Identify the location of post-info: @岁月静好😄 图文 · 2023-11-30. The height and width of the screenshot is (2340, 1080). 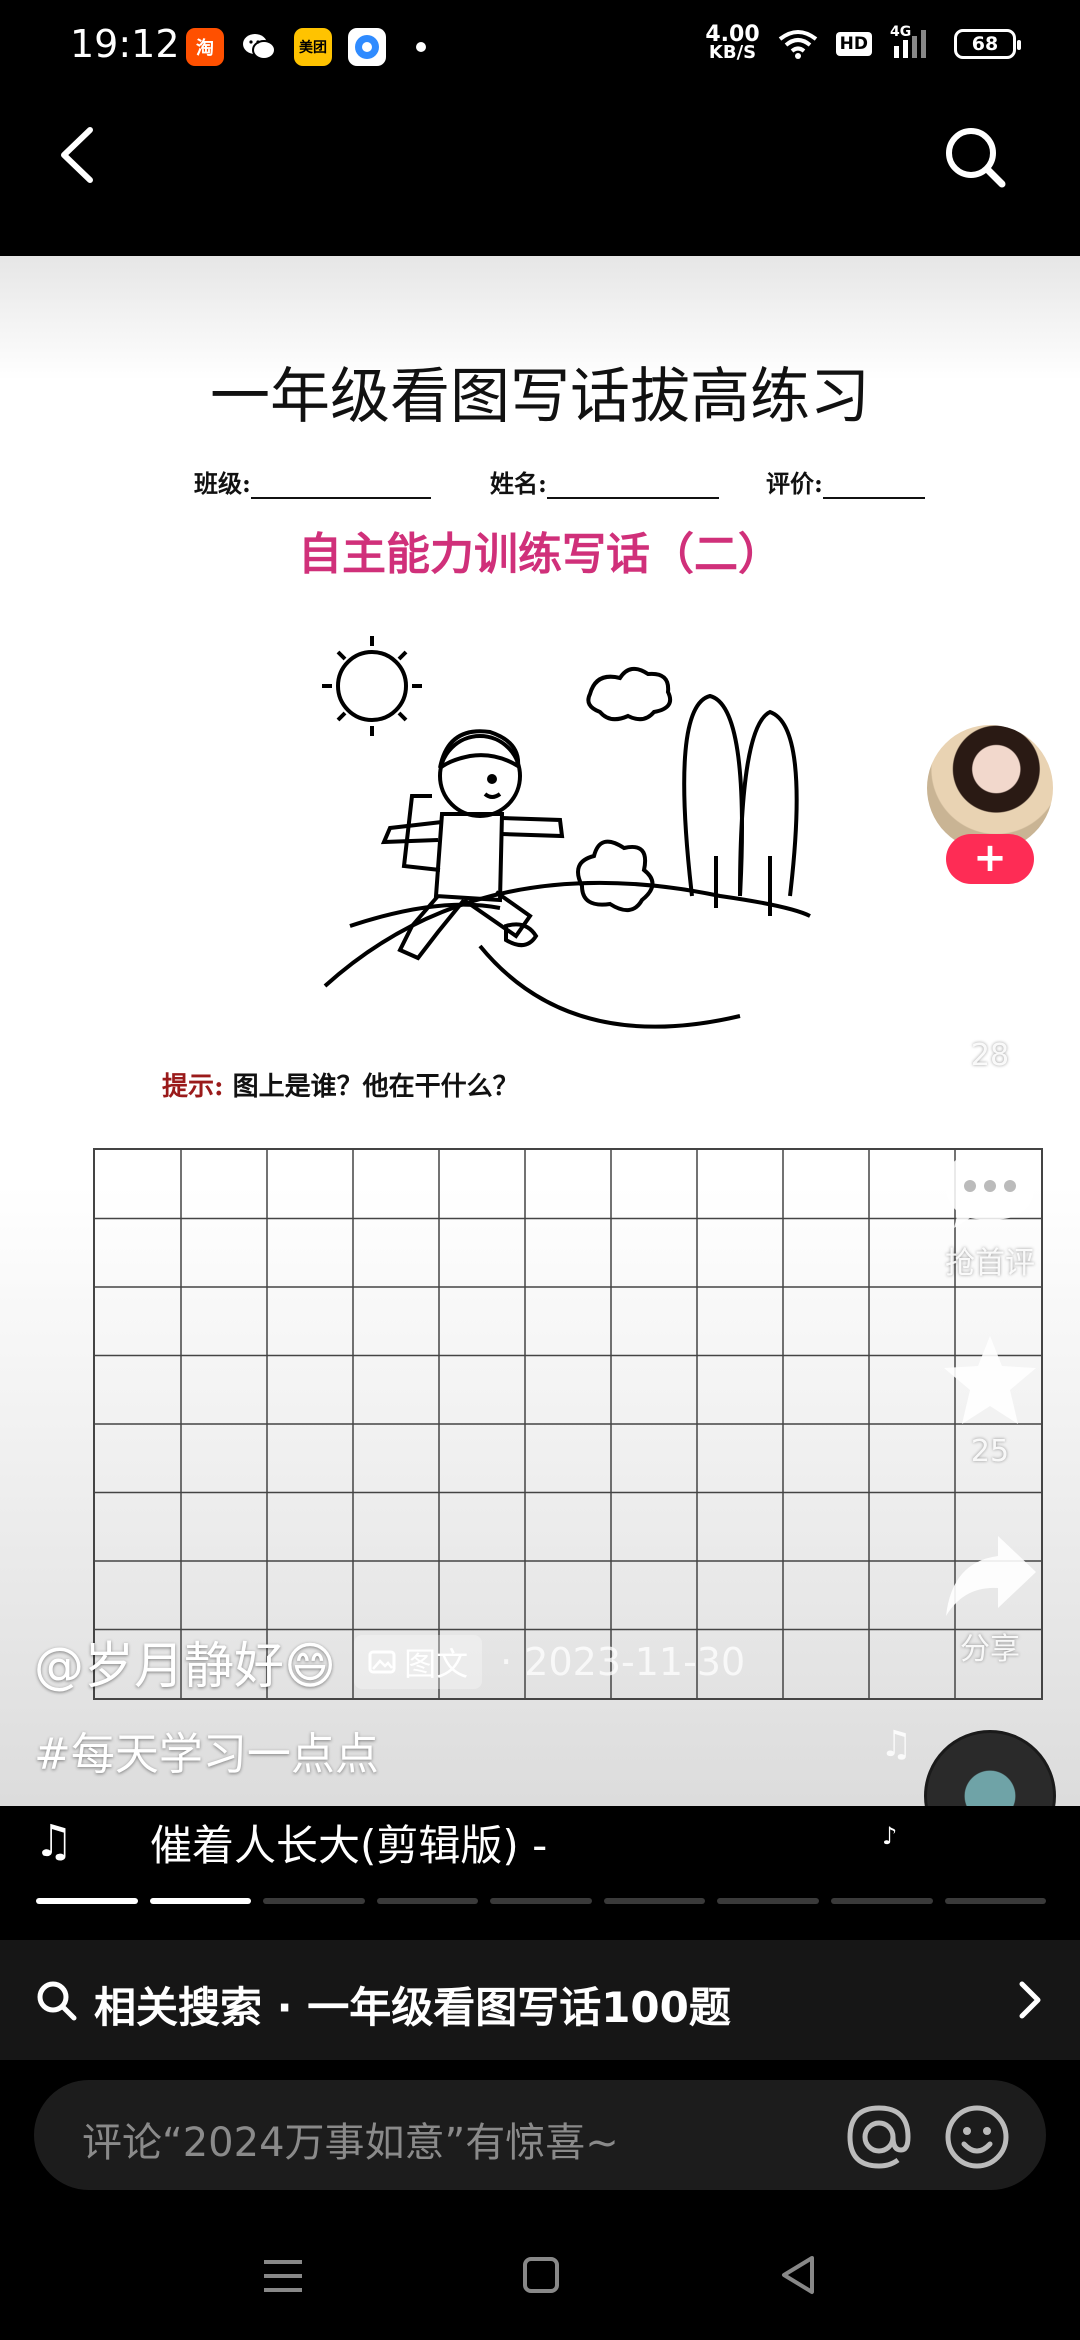
(389, 1662).